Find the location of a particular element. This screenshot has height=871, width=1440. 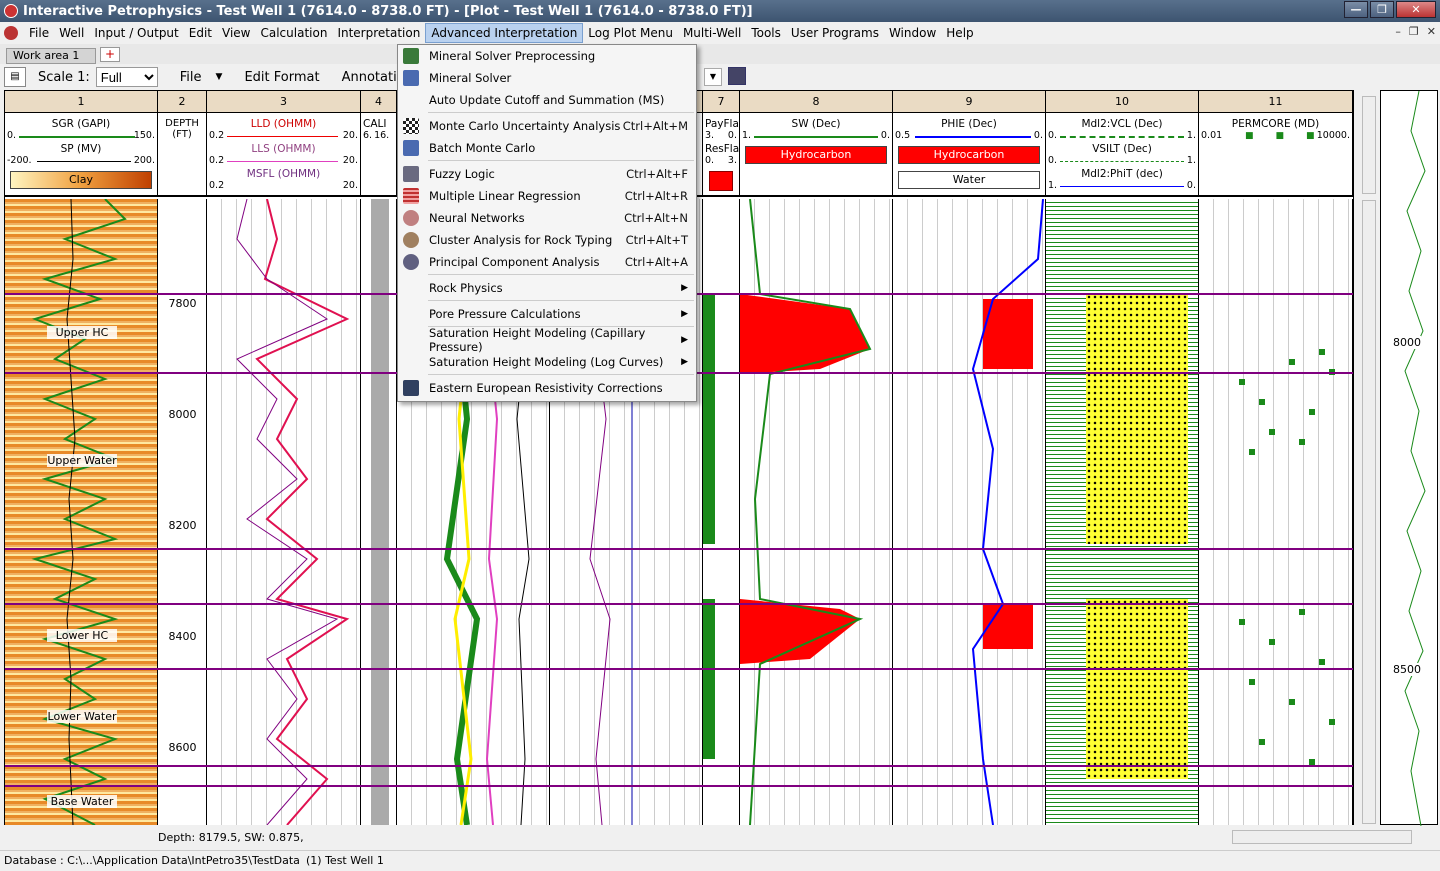

zone-label-lower-hc: Lower HC is located at coordinates (82, 635).